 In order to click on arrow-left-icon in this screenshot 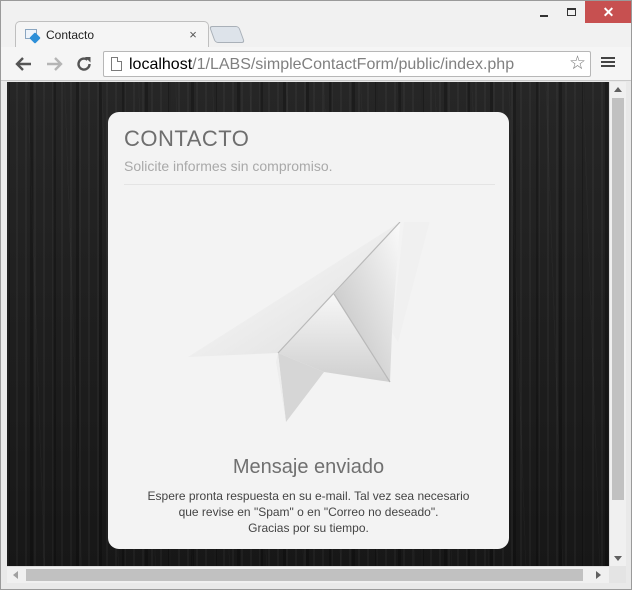, I will do `click(23, 64)`.